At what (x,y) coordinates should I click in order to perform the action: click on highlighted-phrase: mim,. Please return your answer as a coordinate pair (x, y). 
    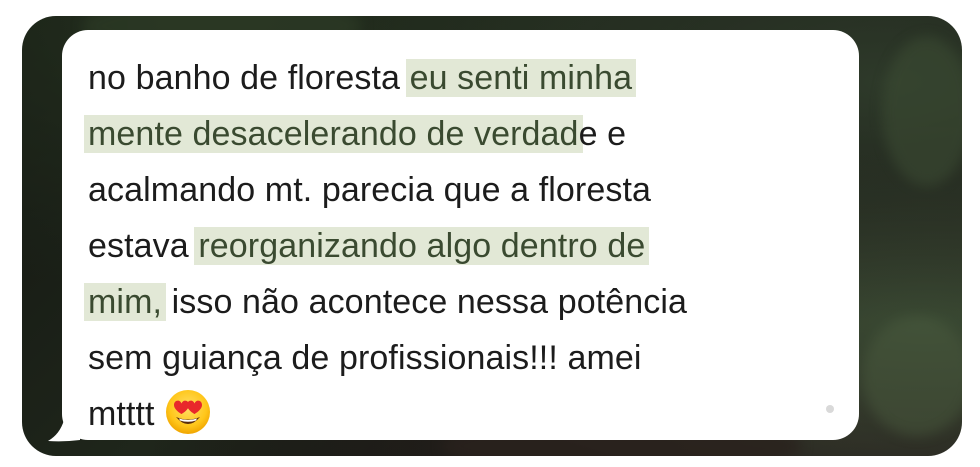
    Looking at the image, I should click on (125, 302).